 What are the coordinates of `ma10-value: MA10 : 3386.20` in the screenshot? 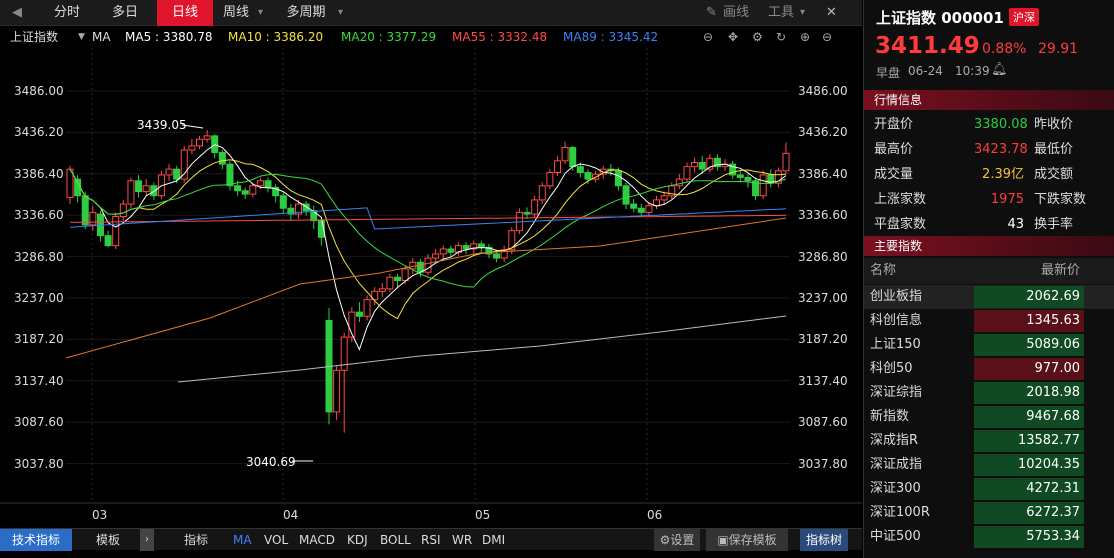 It's located at (276, 37).